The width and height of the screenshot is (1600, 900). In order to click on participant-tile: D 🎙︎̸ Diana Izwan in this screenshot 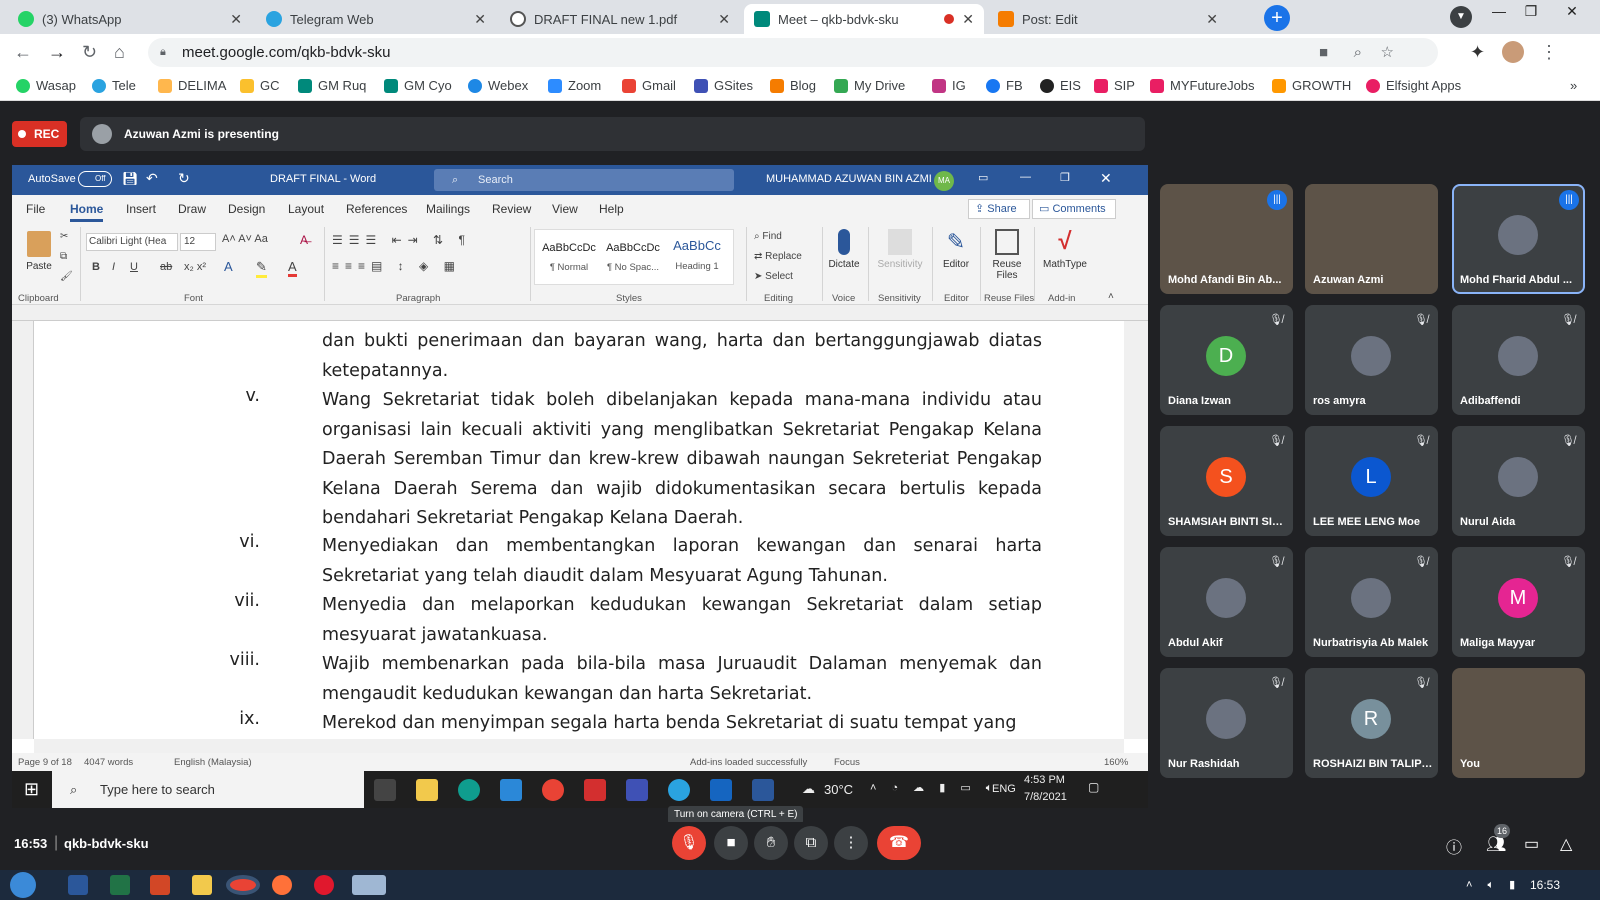, I will do `click(1226, 360)`.